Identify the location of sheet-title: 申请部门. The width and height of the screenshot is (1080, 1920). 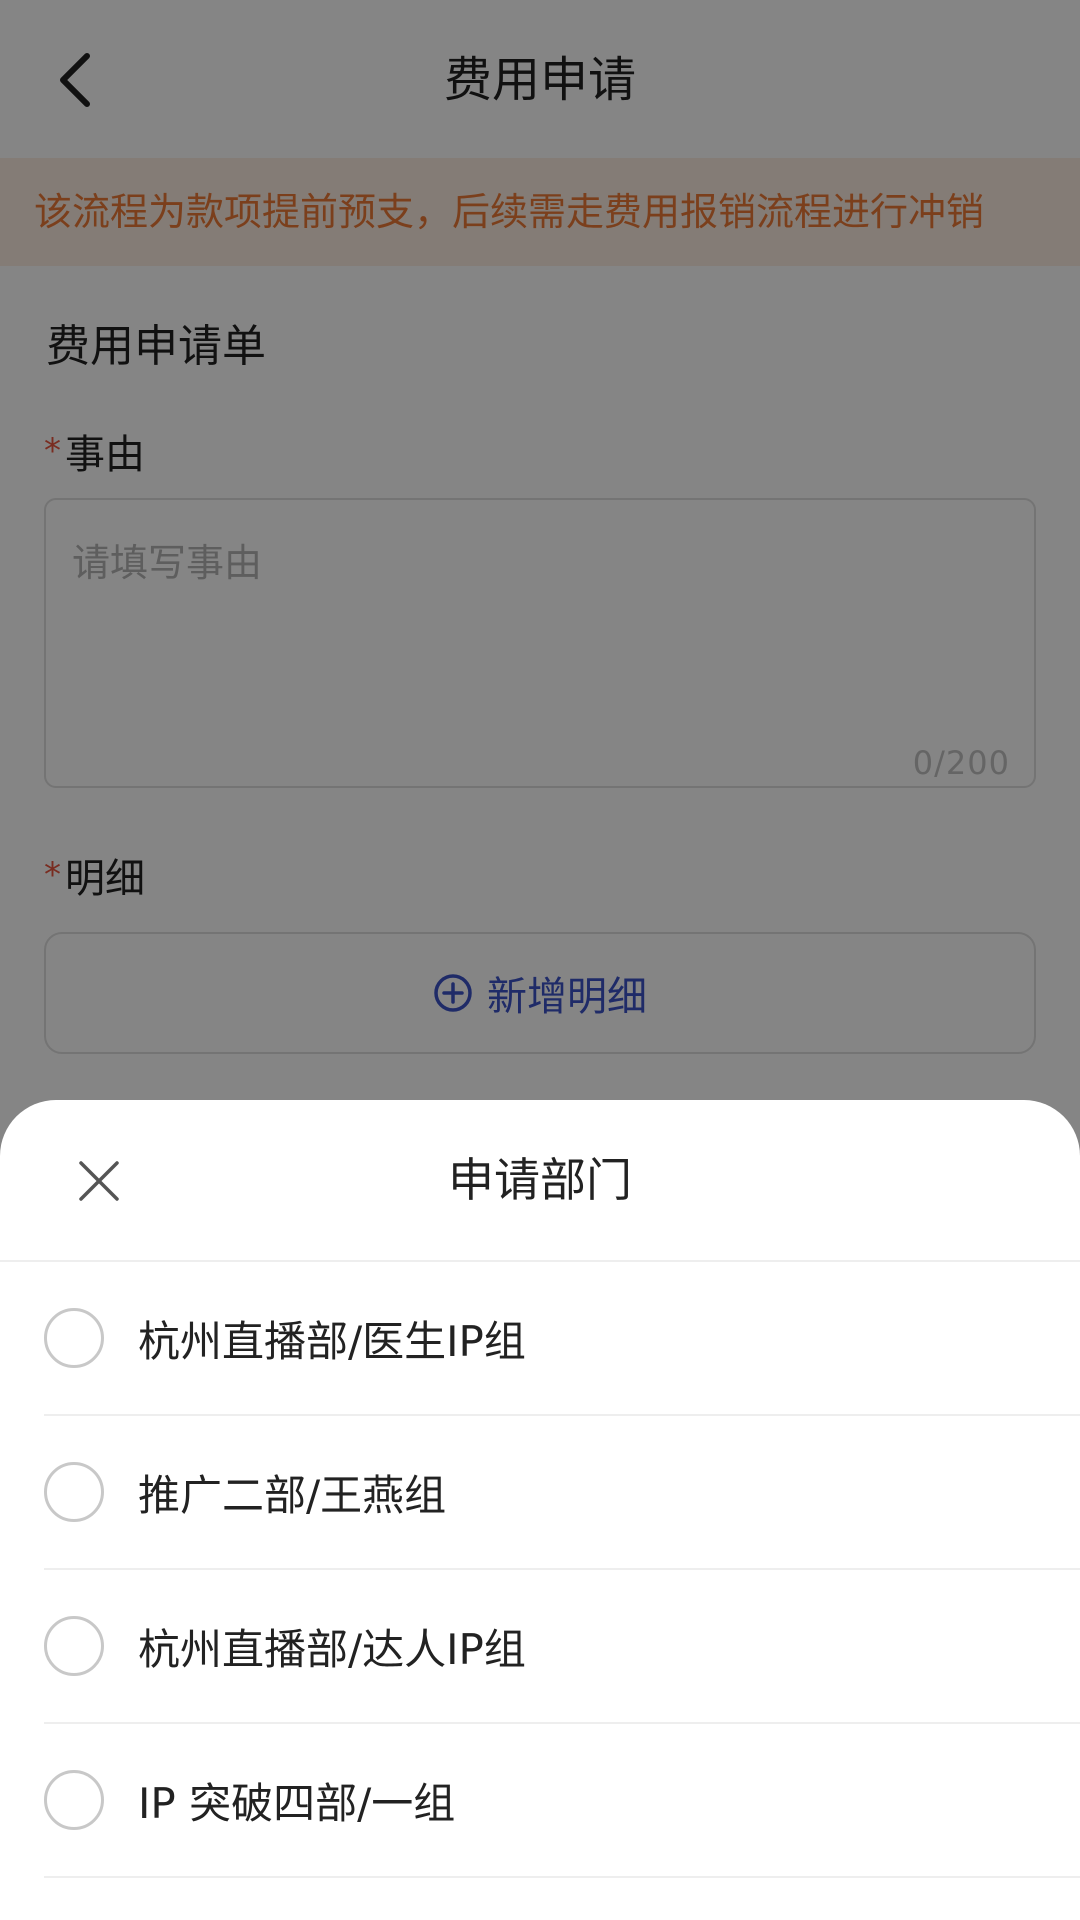
(540, 1180).